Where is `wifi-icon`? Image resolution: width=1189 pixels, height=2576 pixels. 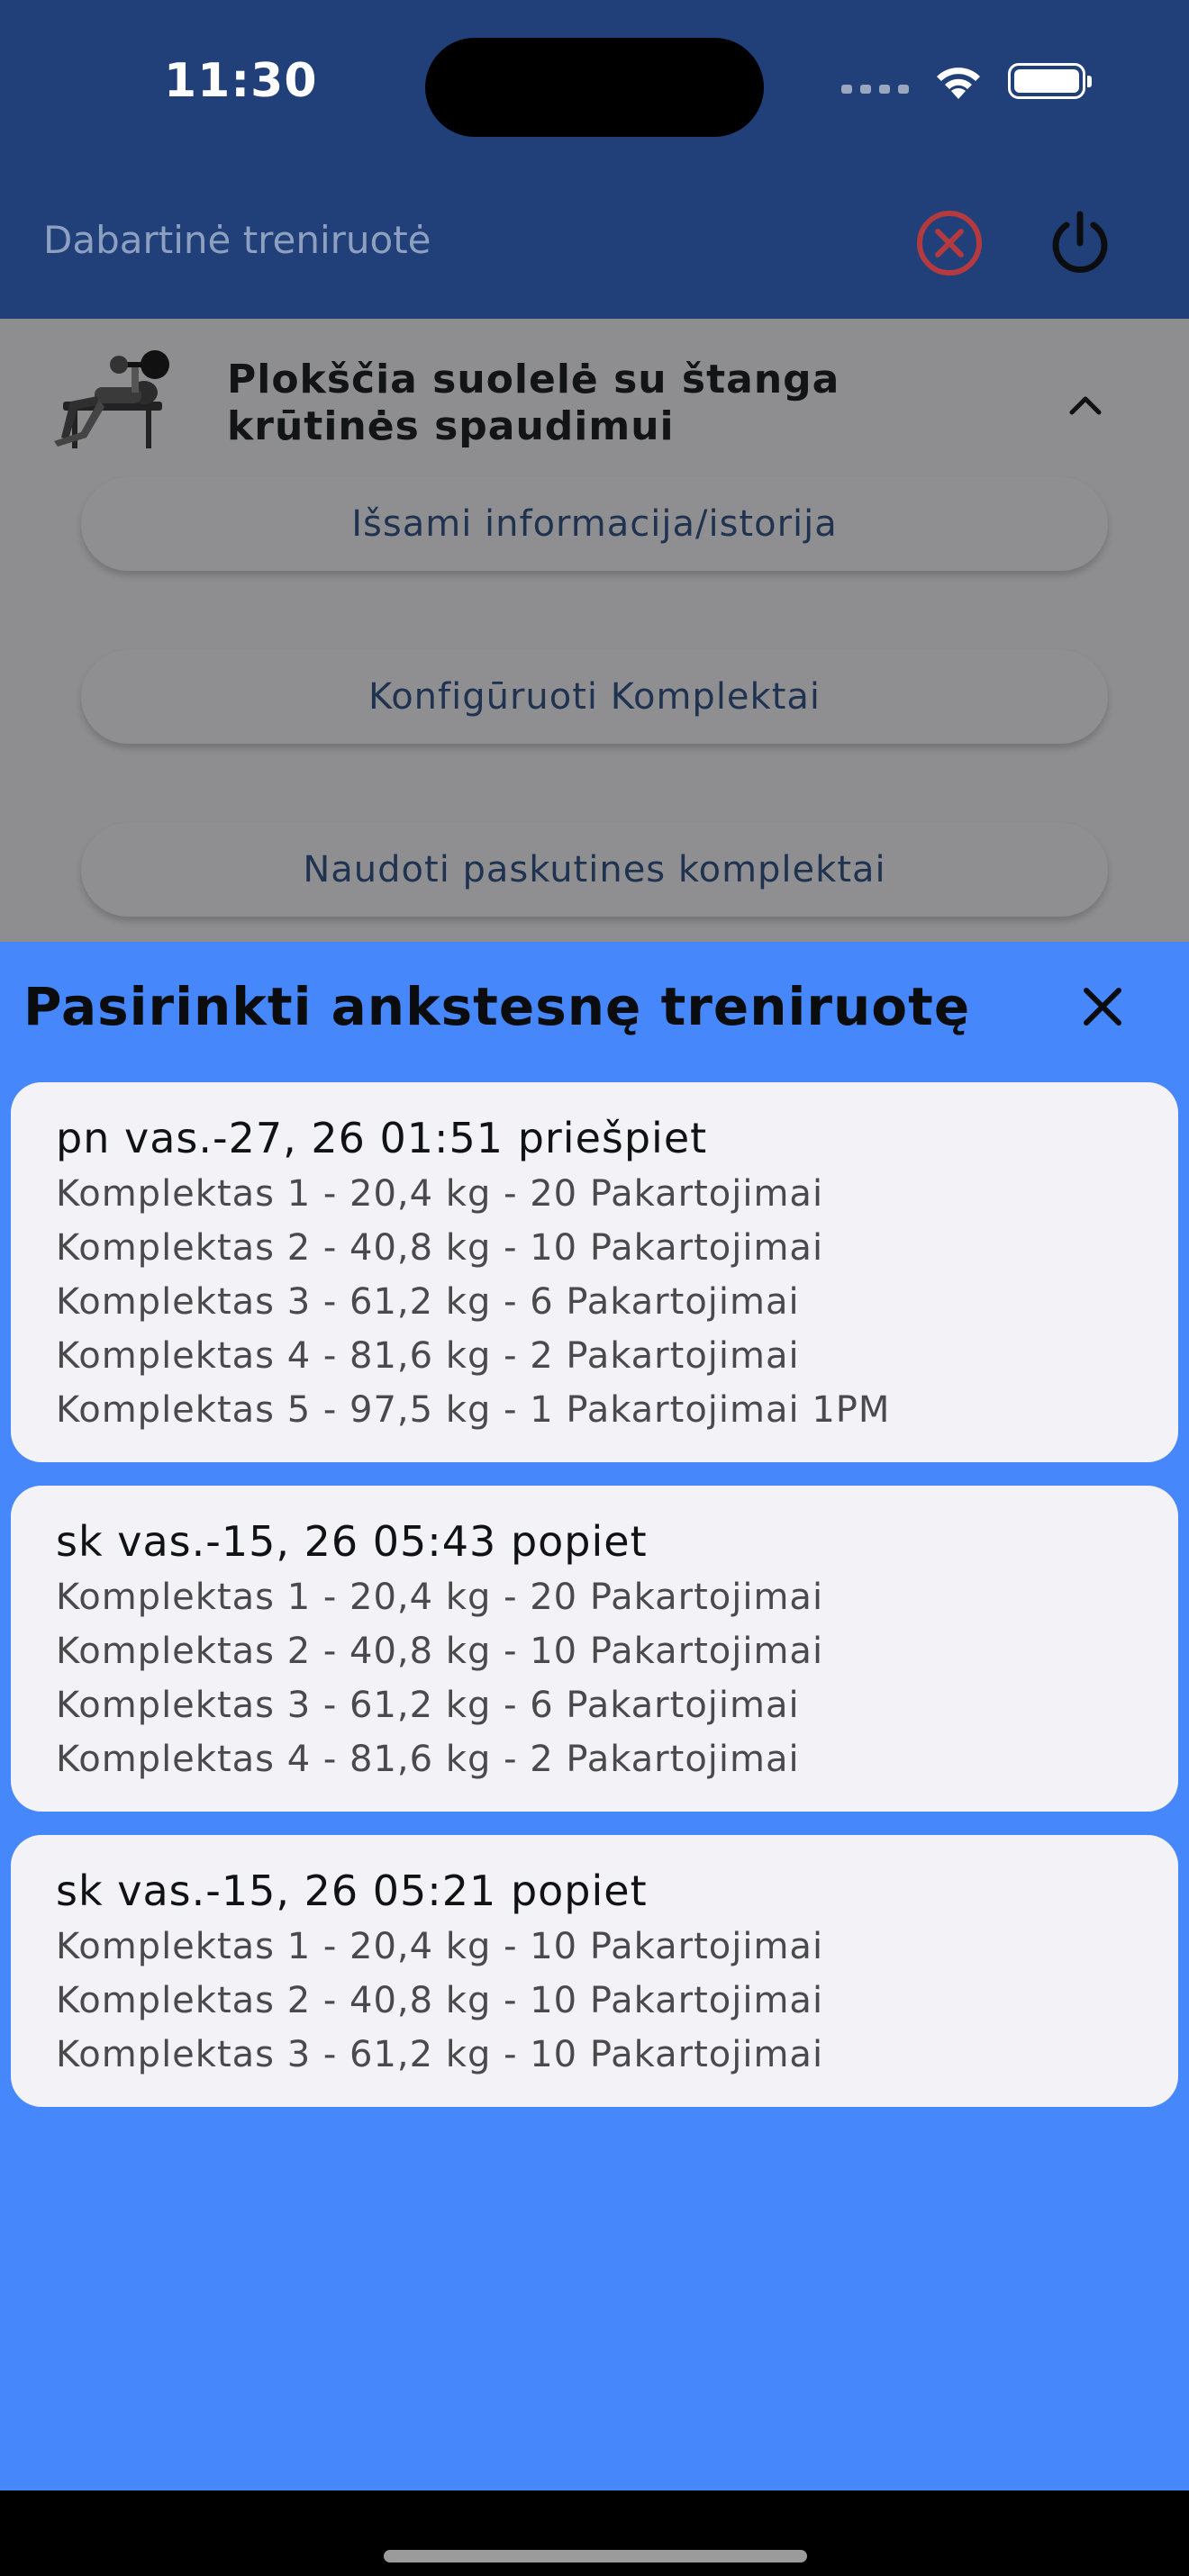
wifi-icon is located at coordinates (958, 81).